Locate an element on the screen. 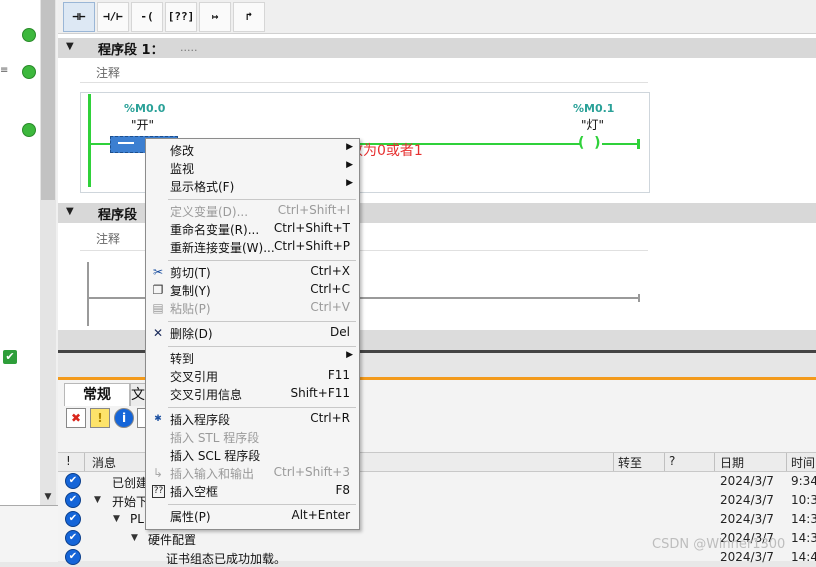 This screenshot has height=567, width=816. menu-item-insert-io: ↳ 插入输入和输出 Ctrl+Shift+3 is located at coordinates (252, 473).